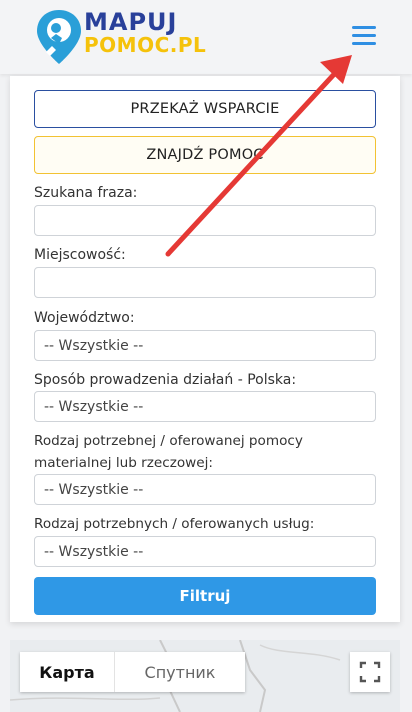 The width and height of the screenshot is (412, 712). What do you see at coordinates (205, 406) in the screenshot?
I see `operation-select: -- Wszystkie --` at bounding box center [205, 406].